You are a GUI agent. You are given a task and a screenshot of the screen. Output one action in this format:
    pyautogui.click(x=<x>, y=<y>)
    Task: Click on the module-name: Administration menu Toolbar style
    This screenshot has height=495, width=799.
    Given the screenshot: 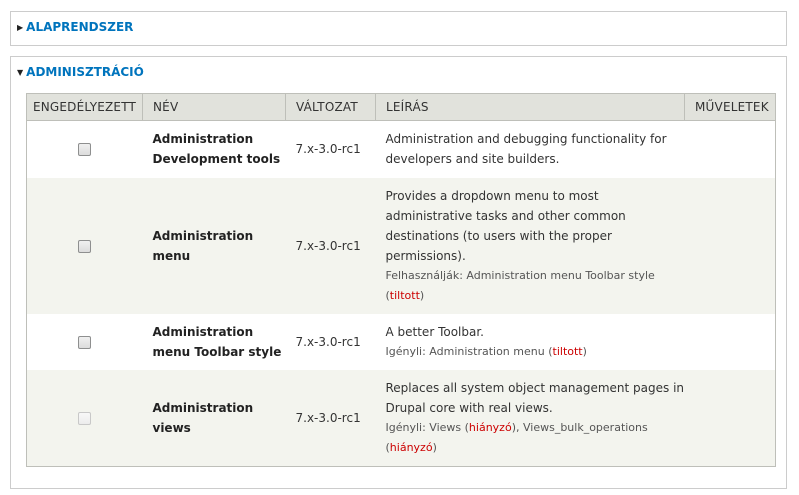 What is the action you would take?
    pyautogui.click(x=217, y=341)
    